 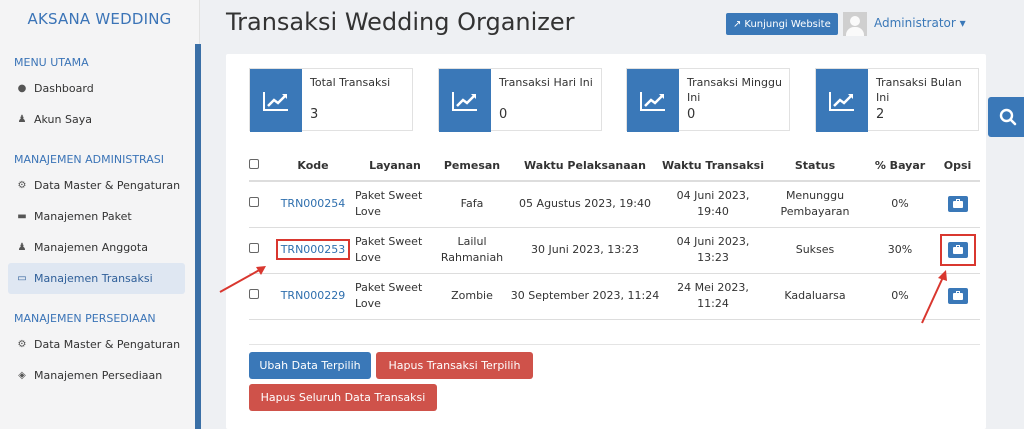 What do you see at coordinates (614, 344) in the screenshot?
I see `divider` at bounding box center [614, 344].